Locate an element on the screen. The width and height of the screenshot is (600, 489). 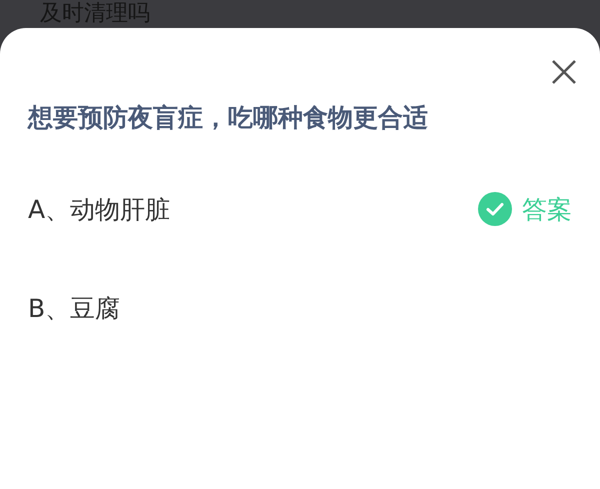
close-button is located at coordinates (564, 72).